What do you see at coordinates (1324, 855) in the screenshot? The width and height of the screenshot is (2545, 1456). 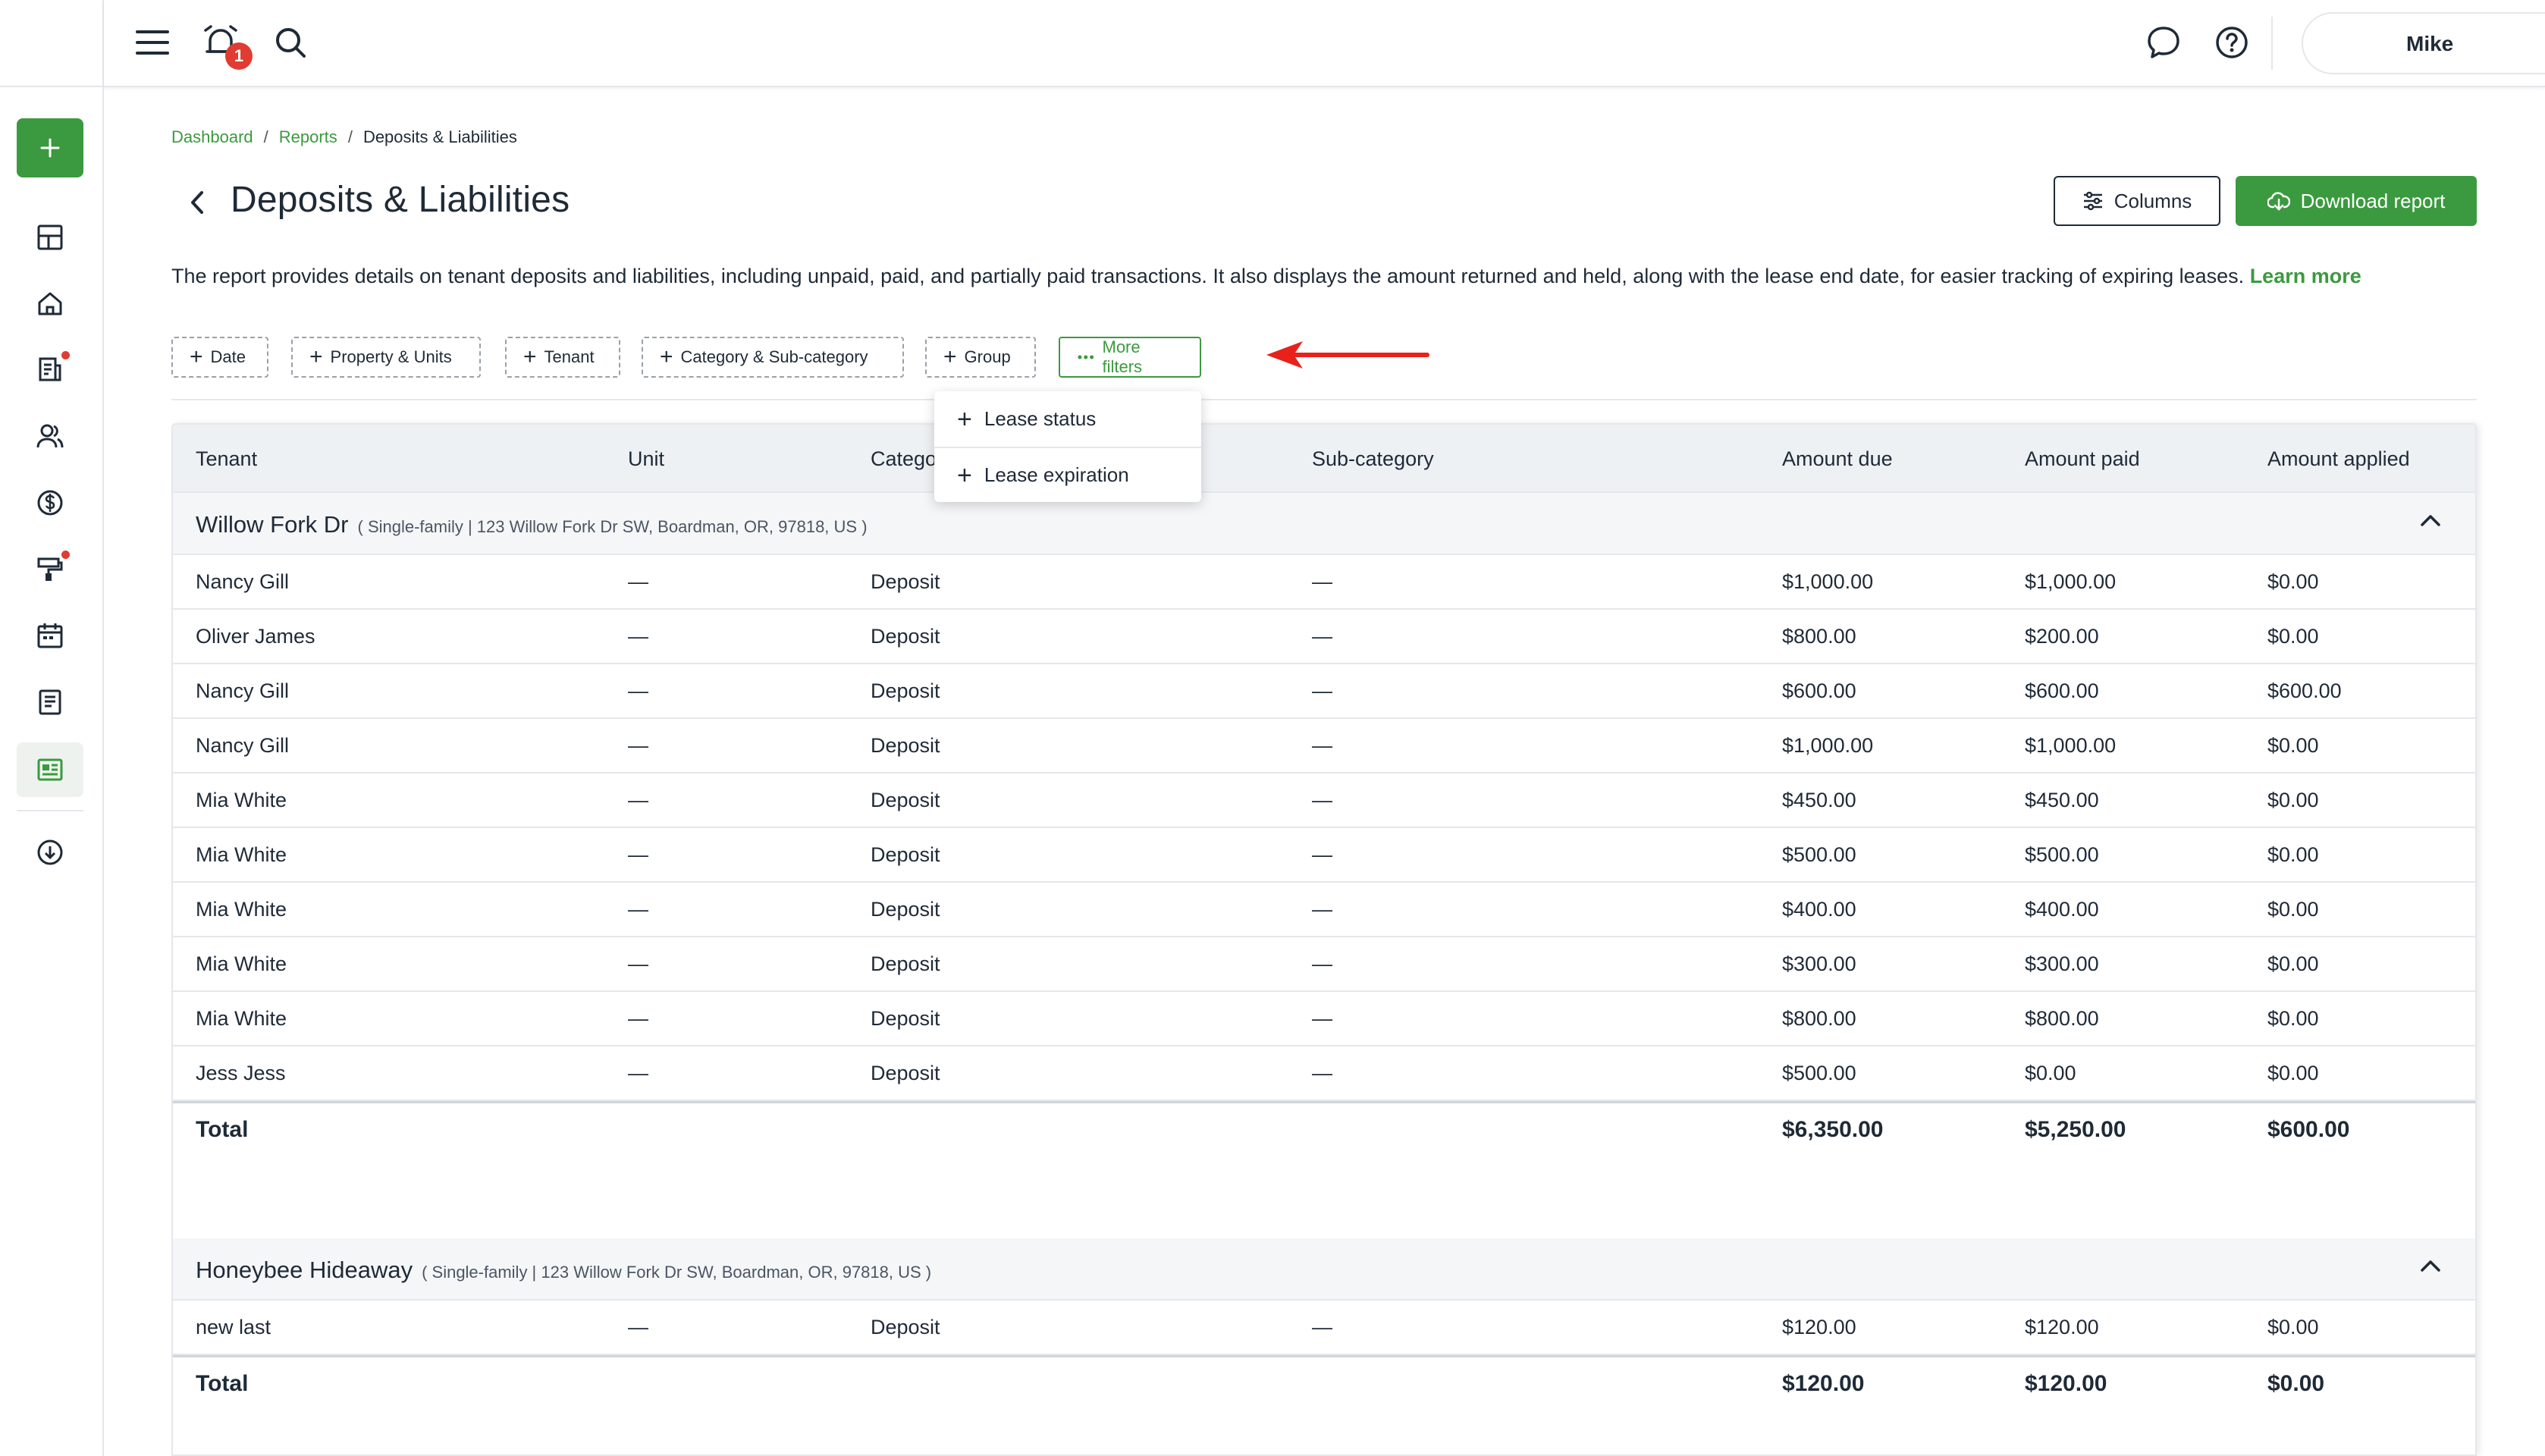 I see `table-row: Mia White — Deposit — $500.00 $500.00 $0.00` at bounding box center [1324, 855].